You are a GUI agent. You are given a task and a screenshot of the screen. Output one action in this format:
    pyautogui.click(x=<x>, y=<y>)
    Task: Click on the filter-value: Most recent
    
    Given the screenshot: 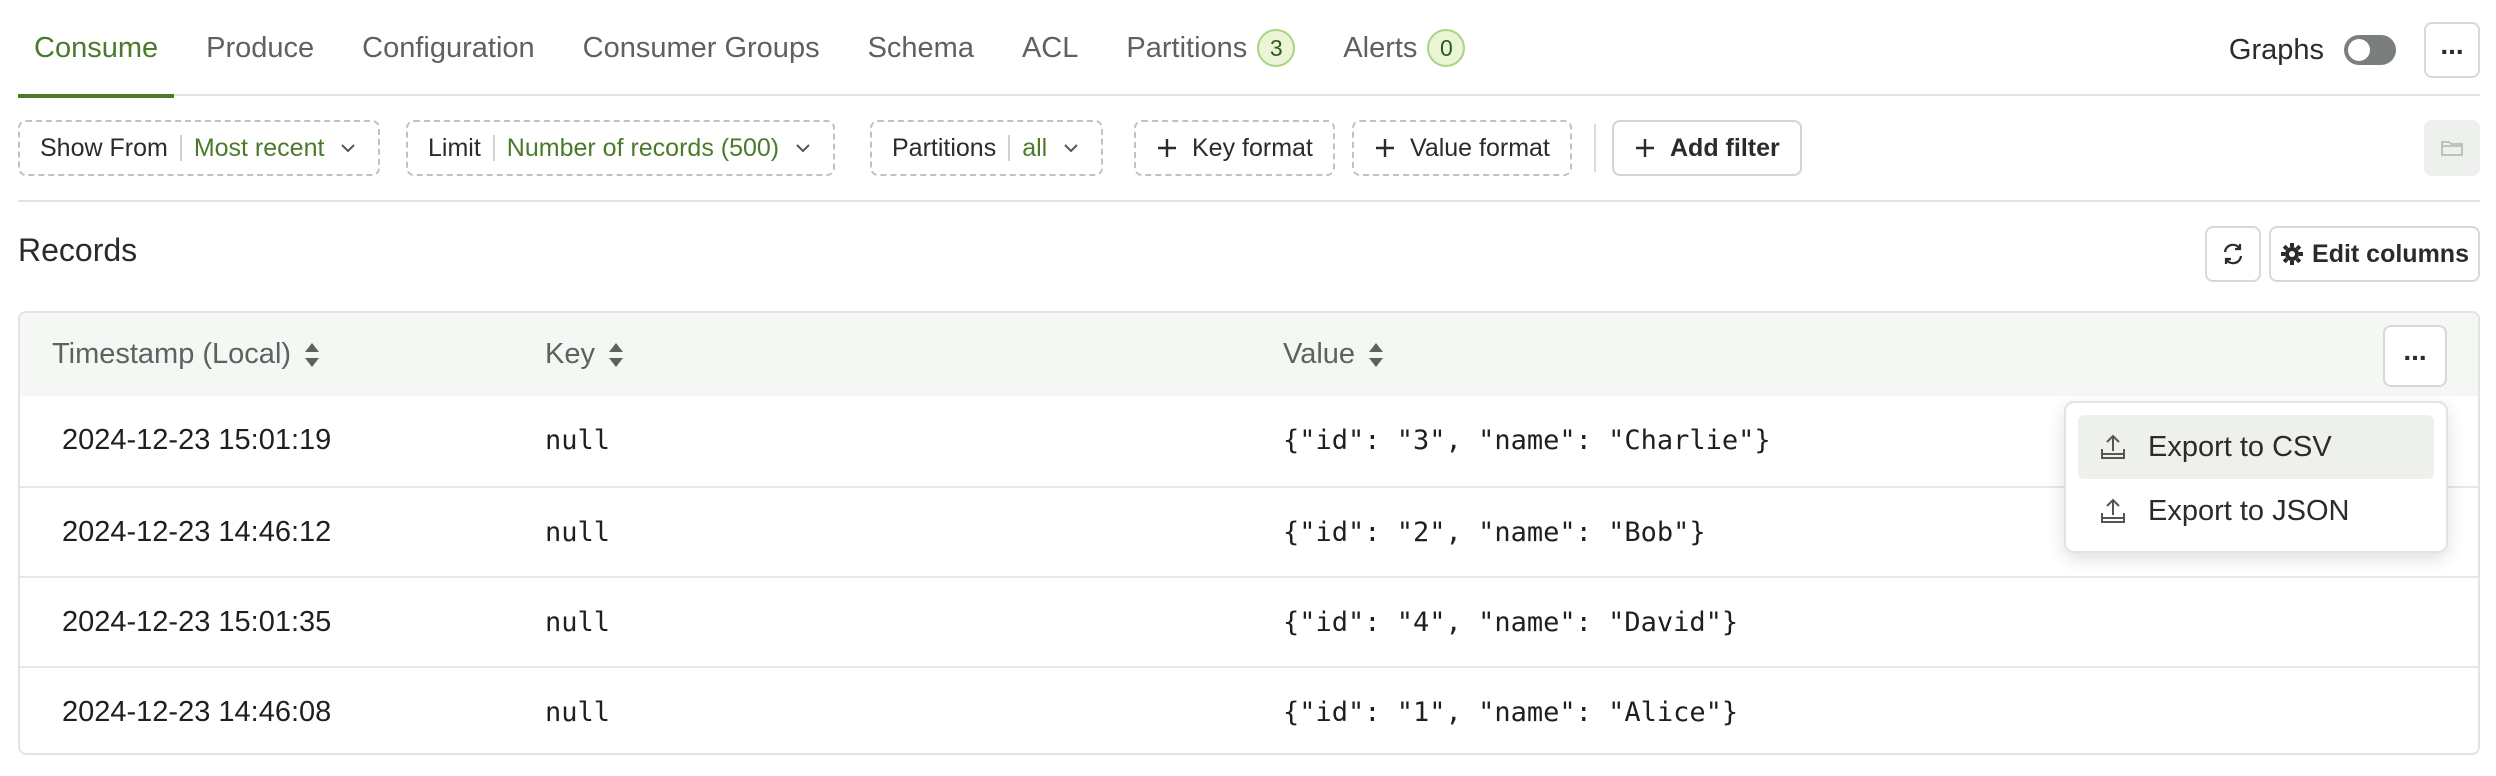 What is the action you would take?
    pyautogui.click(x=259, y=147)
    